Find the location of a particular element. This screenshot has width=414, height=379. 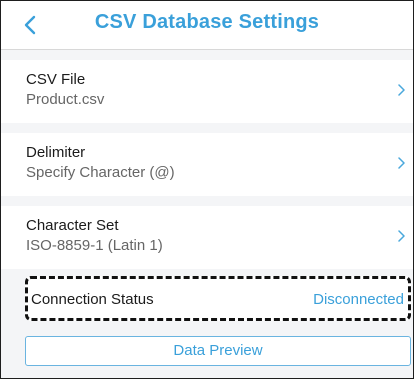

header-bar: CSV Database Settings is located at coordinates (207, 25).